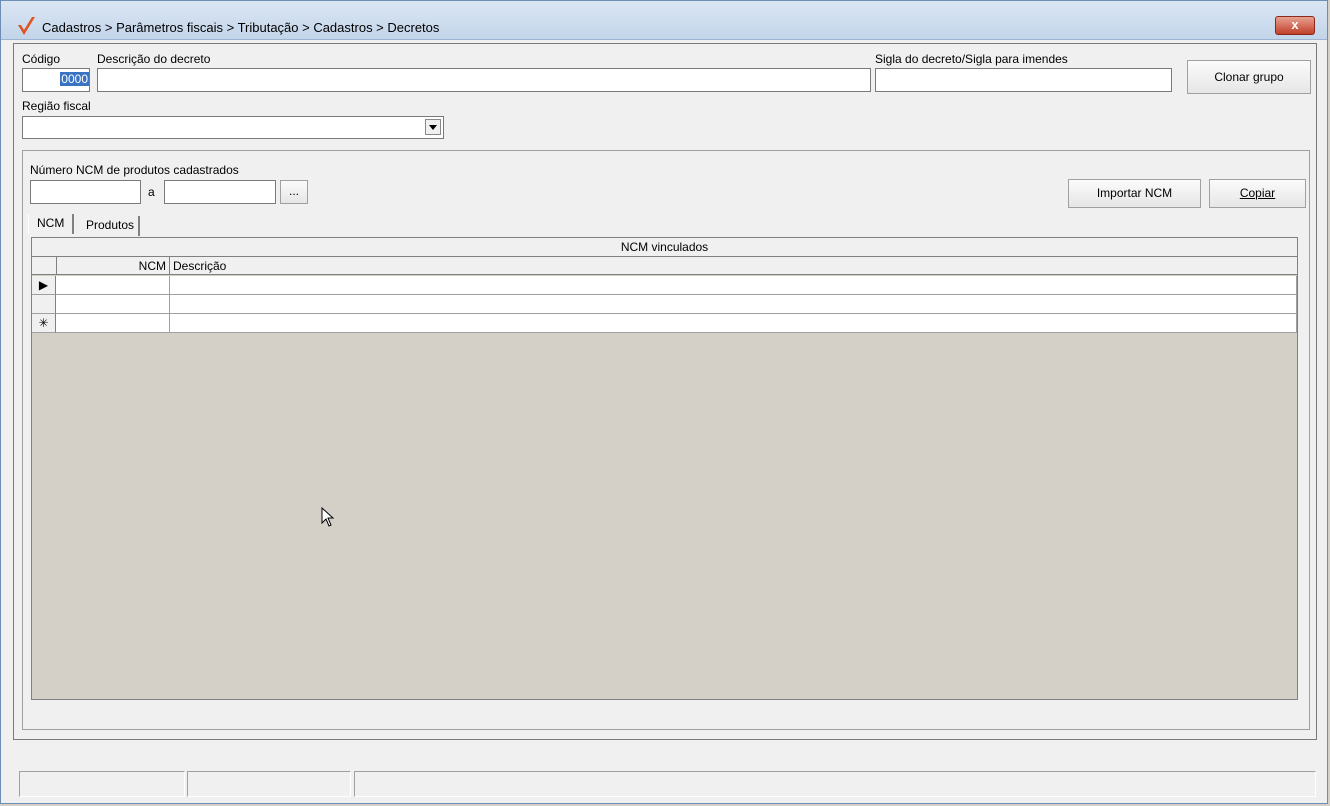  I want to click on regiao-fiscal-select, so click(233, 127).